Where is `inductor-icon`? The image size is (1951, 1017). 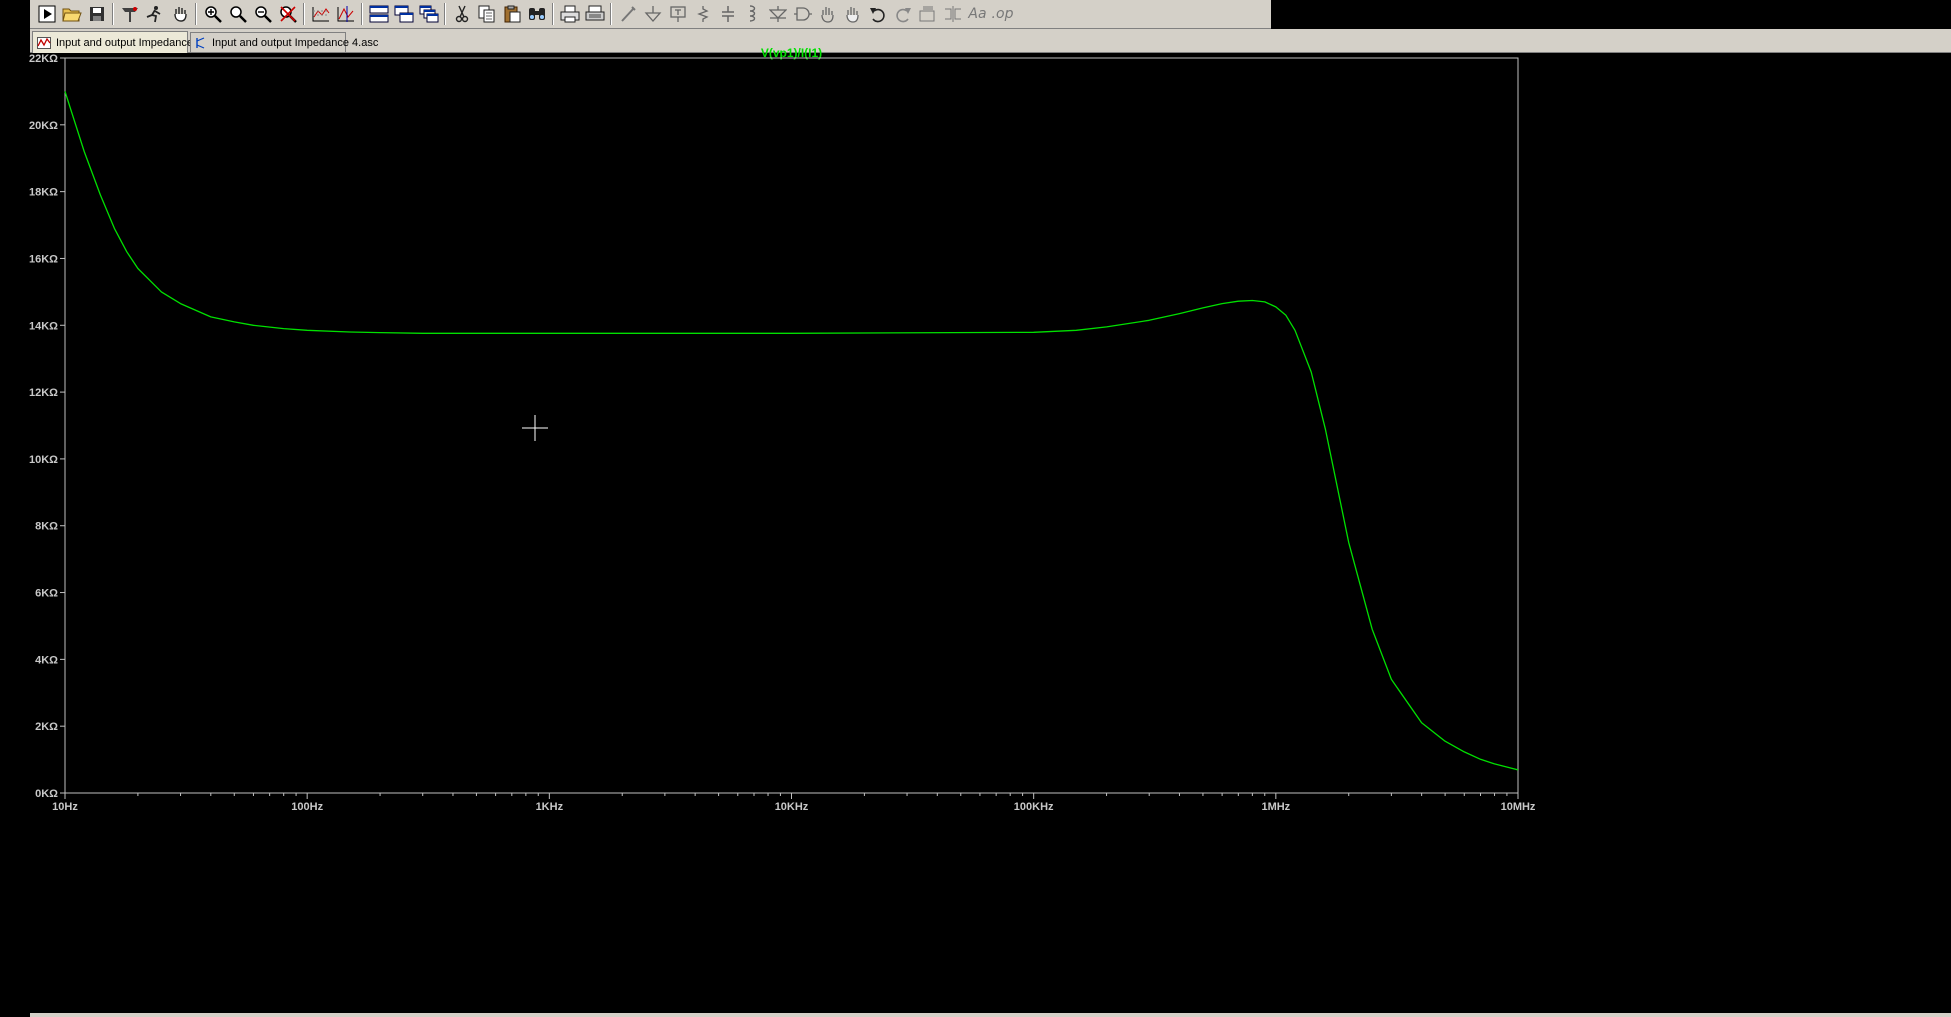 inductor-icon is located at coordinates (753, 14).